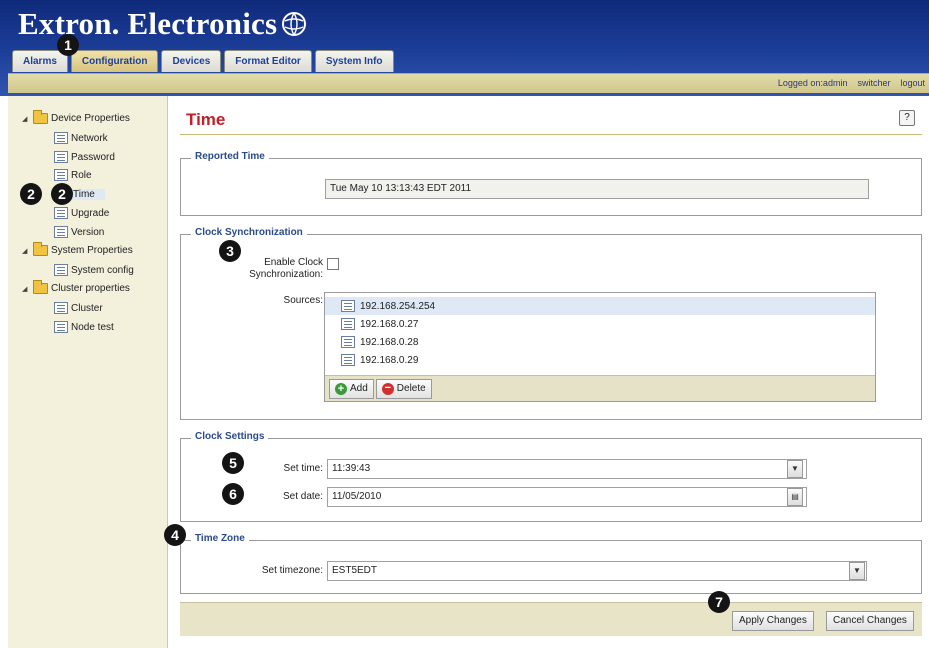  I want to click on time-zone-legend: Time Zone, so click(220, 538).